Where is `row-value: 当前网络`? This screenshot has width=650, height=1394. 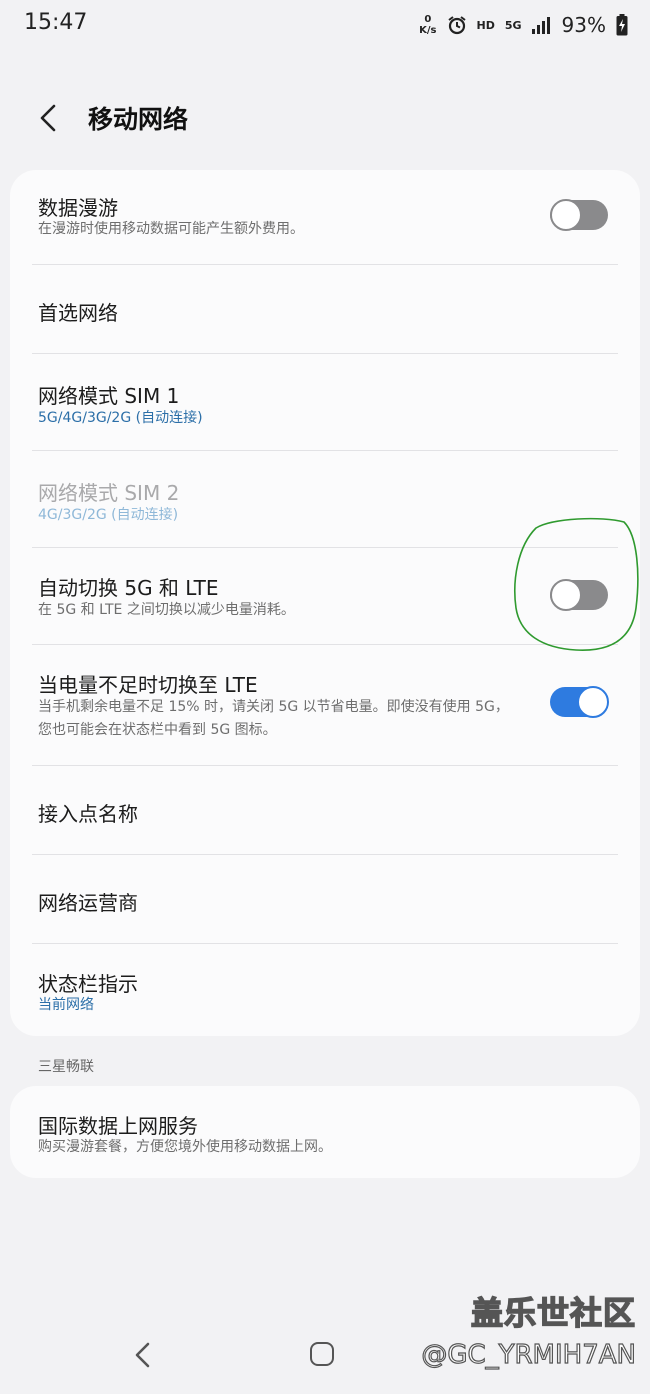
row-value: 当前网络 is located at coordinates (66, 1005).